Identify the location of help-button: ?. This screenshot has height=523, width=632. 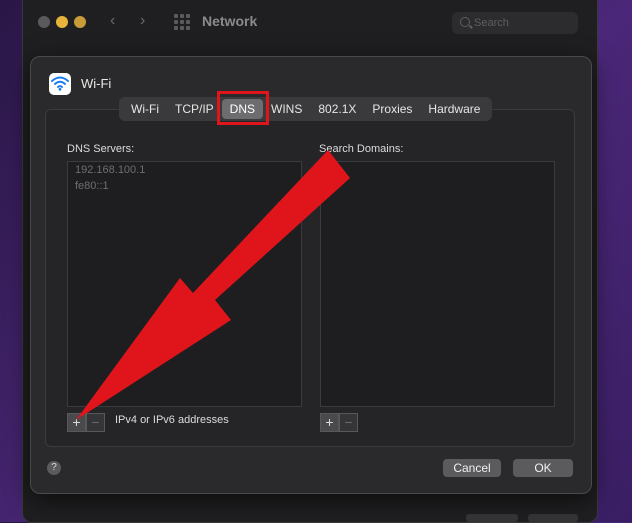
(54, 468).